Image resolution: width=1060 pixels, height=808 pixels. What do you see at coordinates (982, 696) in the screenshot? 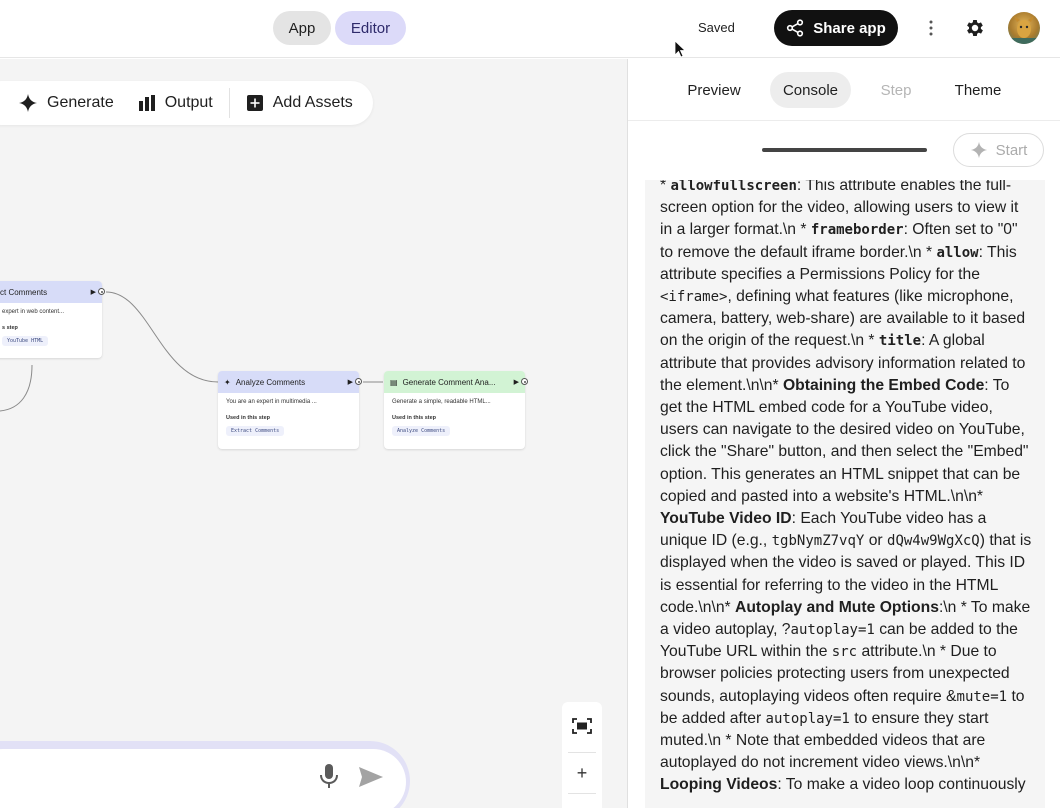
I see `log-segment: mute=1` at bounding box center [982, 696].